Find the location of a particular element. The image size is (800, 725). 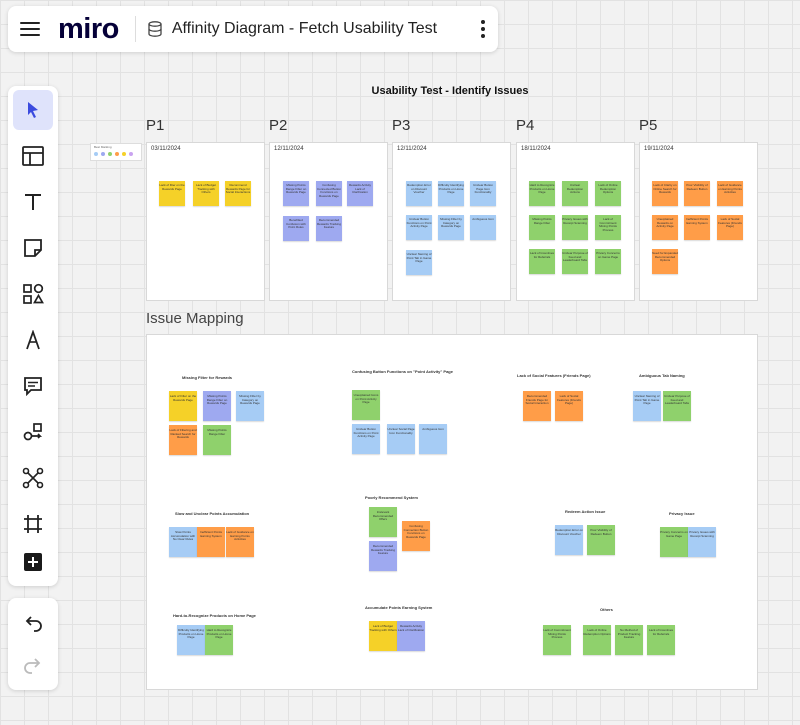

sticky-note: Unclear Social Page Icon Functionality is located at coordinates (401, 439).